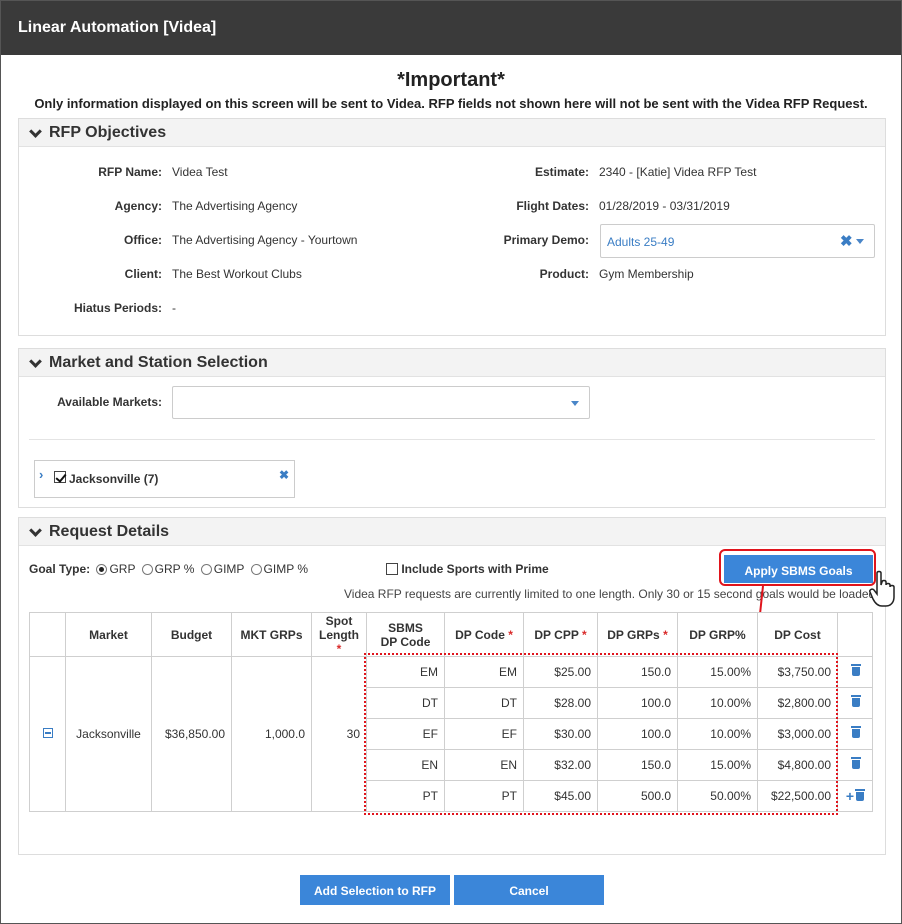 Image resolution: width=902 pixels, height=924 pixels. I want to click on selected-market-label: Jacksonville (7), so click(114, 479).